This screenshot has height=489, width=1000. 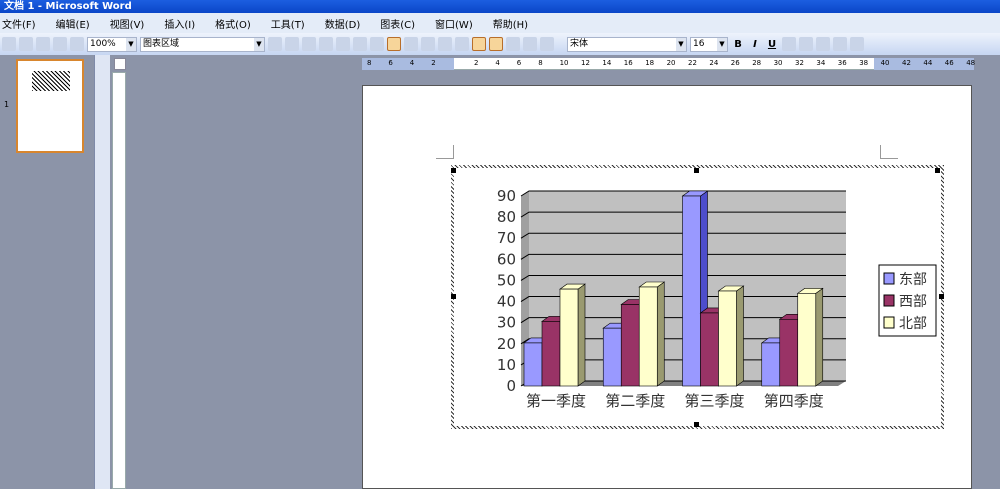 I want to click on x-tick-label: 第二季度, so click(x=635, y=401).